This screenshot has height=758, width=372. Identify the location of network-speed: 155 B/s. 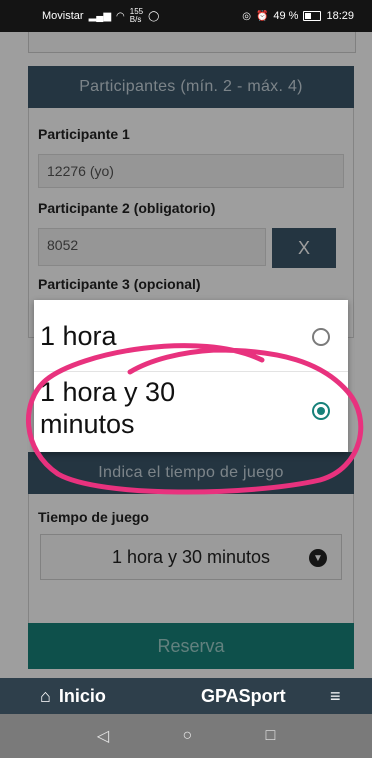
(136, 16).